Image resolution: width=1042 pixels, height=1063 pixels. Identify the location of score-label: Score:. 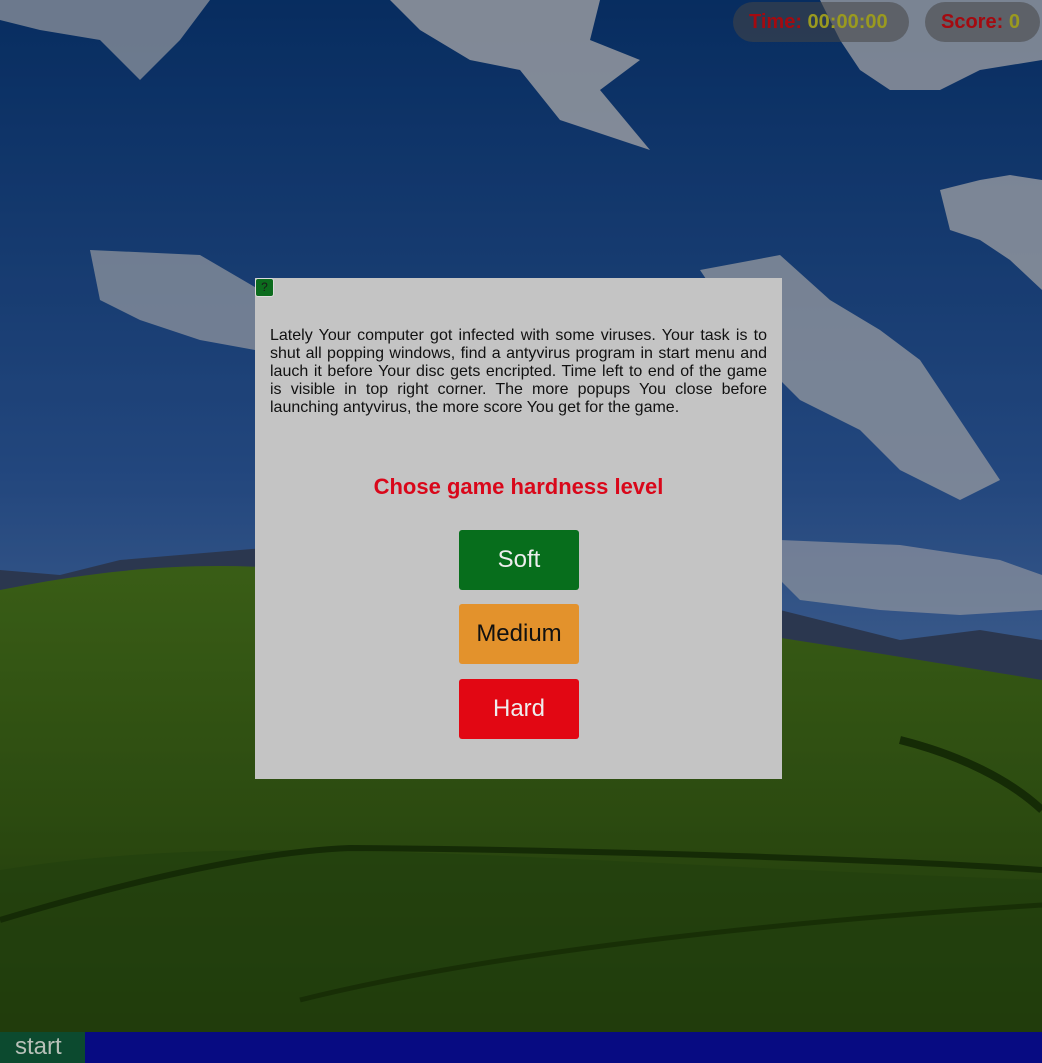
(972, 22).